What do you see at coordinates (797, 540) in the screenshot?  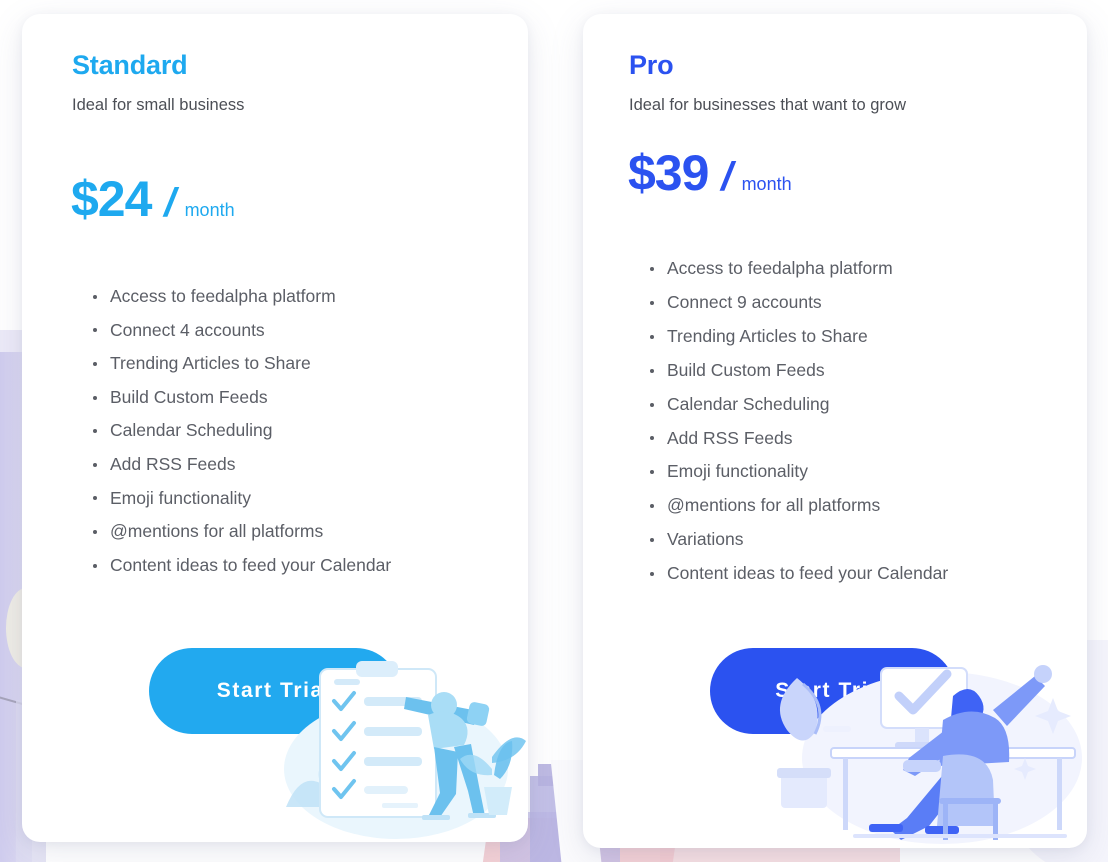 I see `list-item: Variations` at bounding box center [797, 540].